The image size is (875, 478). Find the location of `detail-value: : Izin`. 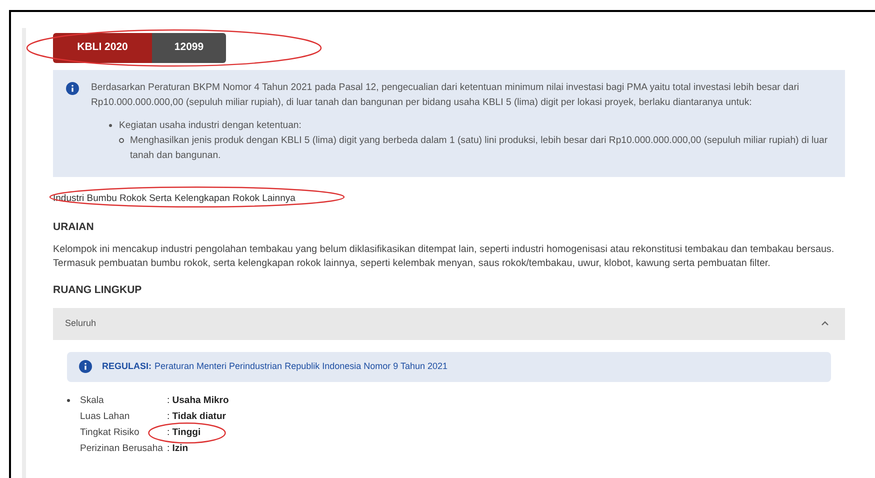

detail-value: : Izin is located at coordinates (177, 449).